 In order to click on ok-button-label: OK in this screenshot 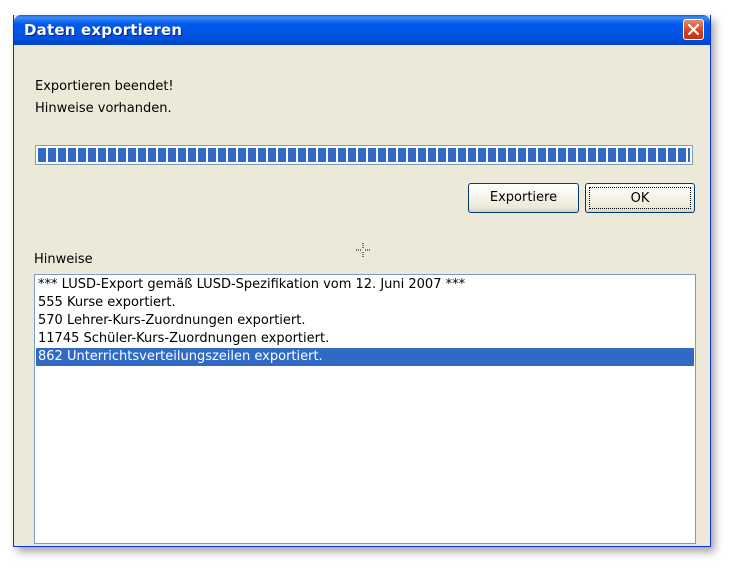, I will do `click(640, 198)`.